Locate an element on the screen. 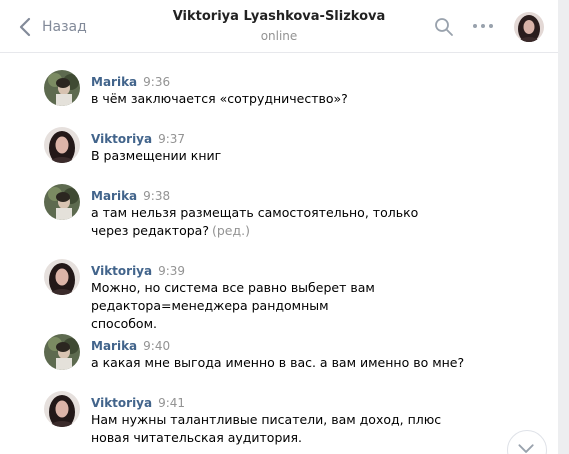  message-text-content: в чём заключается «сотрудничество»? is located at coordinates (219, 98).